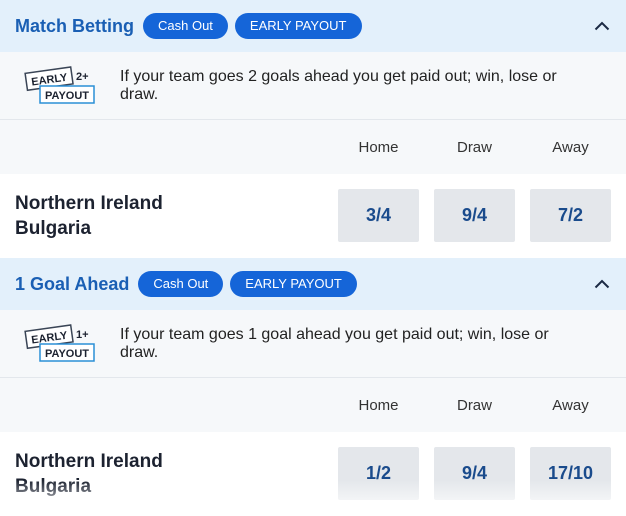 The image size is (626, 516). Describe the element at coordinates (378, 473) in the screenshot. I see `odds-home-button: 1/2` at that location.